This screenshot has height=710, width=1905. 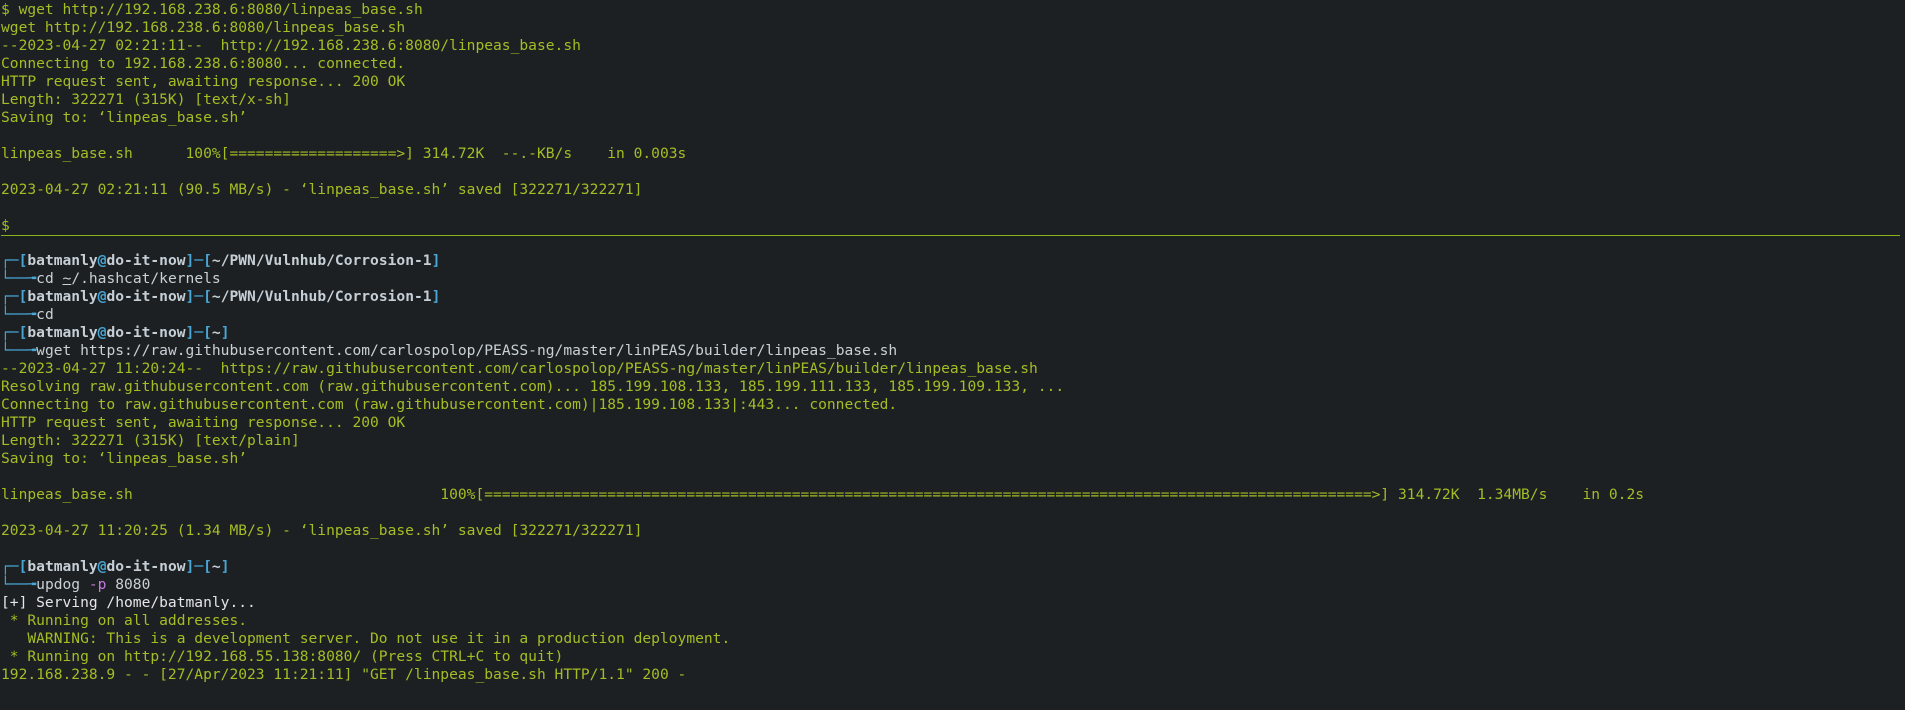 What do you see at coordinates (952, 585) in the screenshot?
I see `prompt-command-line: └──╼updog -p 8080` at bounding box center [952, 585].